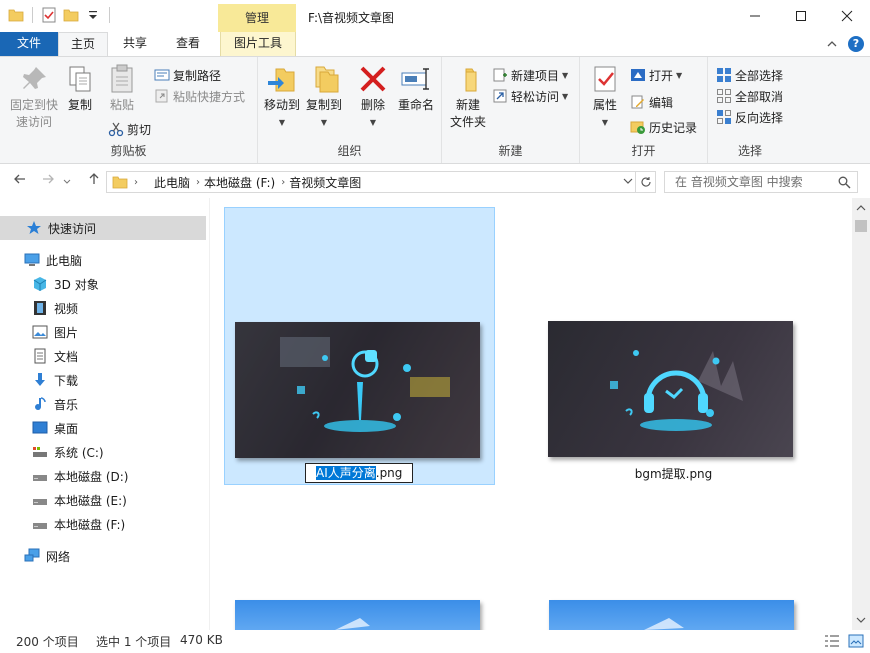 Image resolution: width=870 pixels, height=653 pixels. I want to click on properties-button: 属性 ▼, so click(605, 97).